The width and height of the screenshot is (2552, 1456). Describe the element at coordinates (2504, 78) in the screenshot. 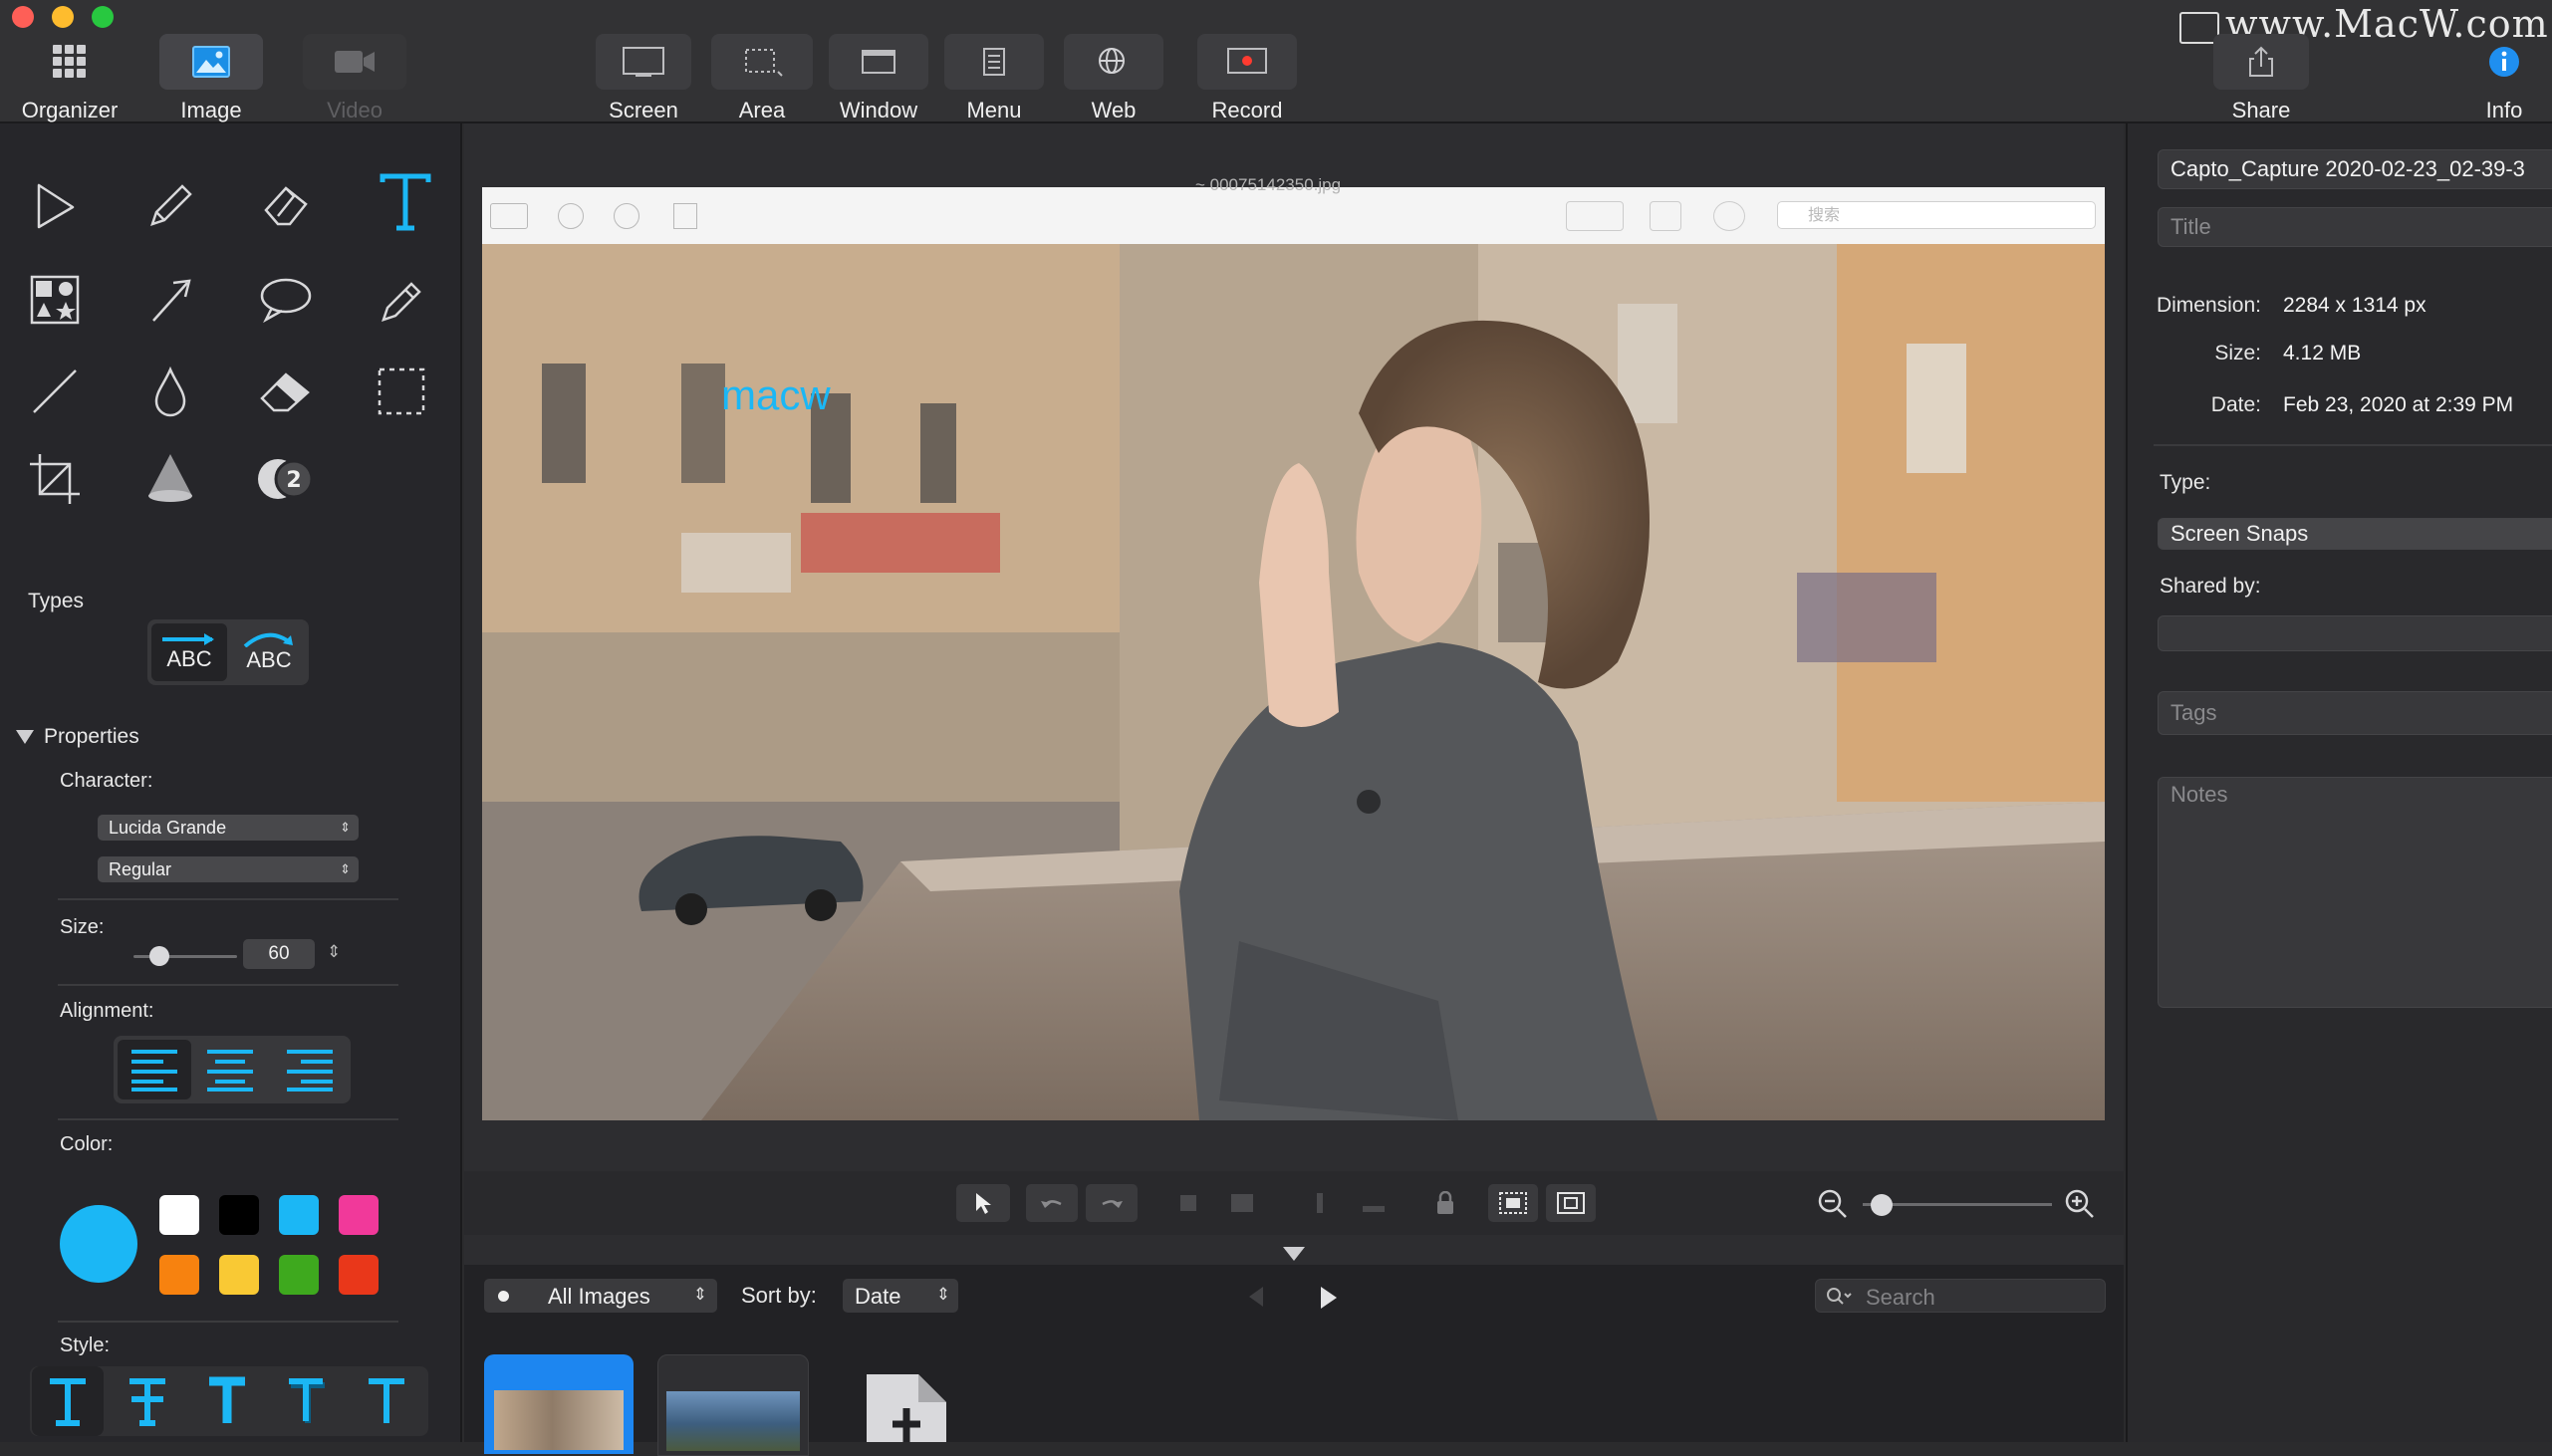

I see `info-button: Info` at that location.